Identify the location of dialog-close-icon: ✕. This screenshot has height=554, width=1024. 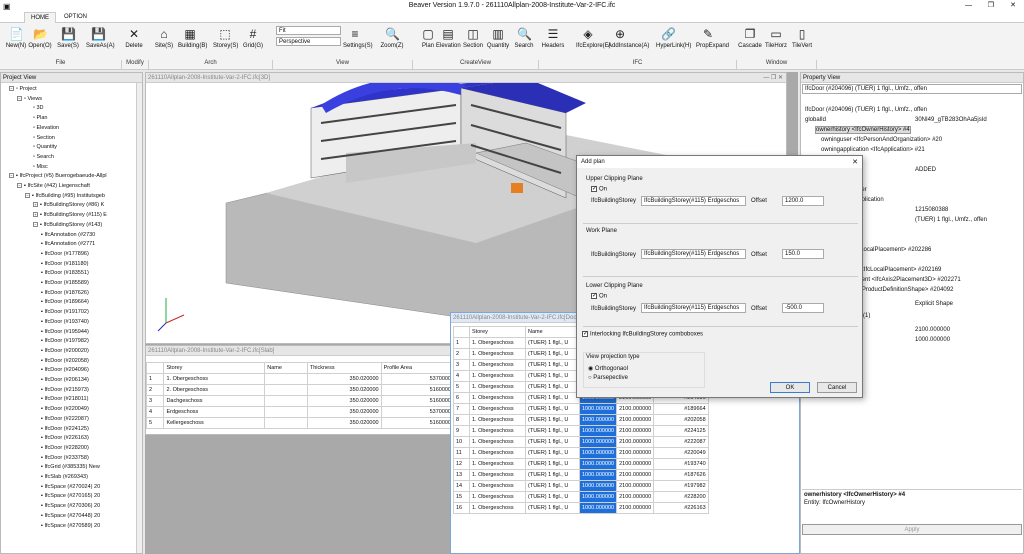
(855, 162).